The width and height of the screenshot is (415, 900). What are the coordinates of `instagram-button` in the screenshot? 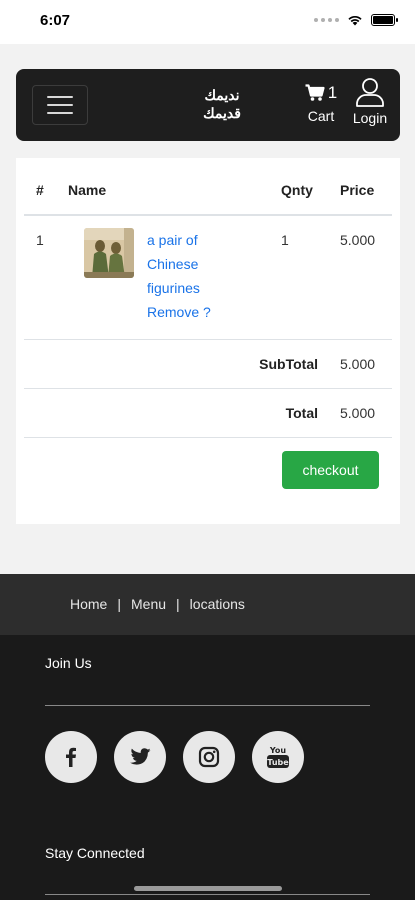 It's located at (209, 757).